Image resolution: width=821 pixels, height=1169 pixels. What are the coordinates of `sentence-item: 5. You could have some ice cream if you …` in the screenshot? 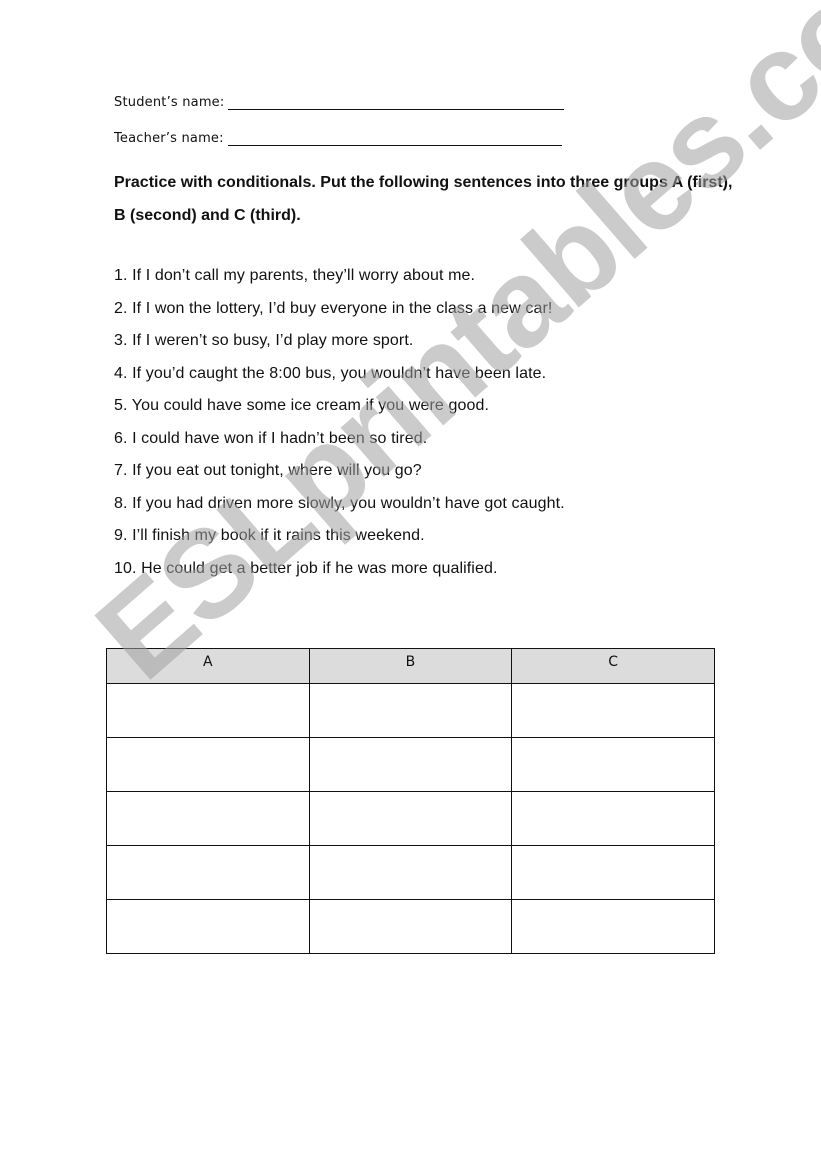 It's located at (301, 405).